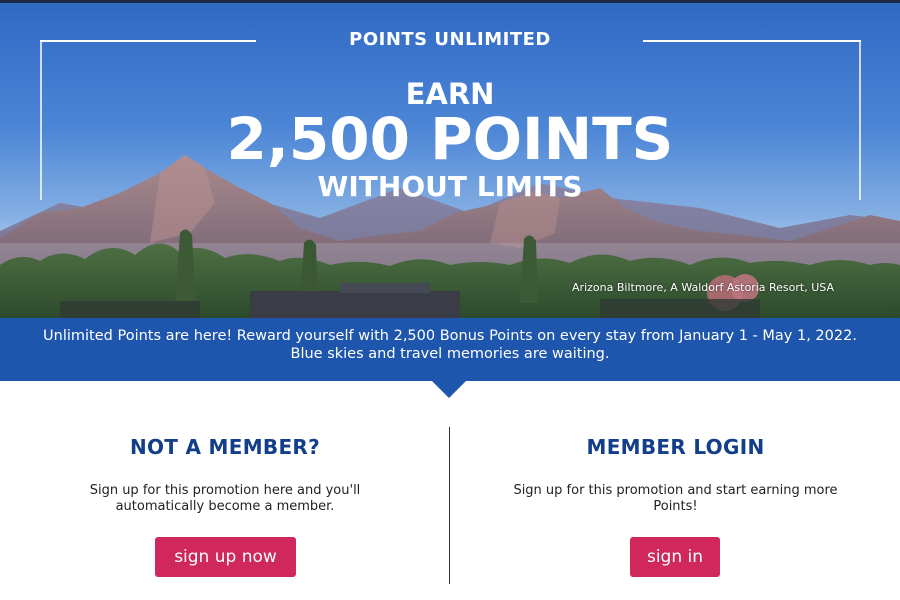  Describe the element at coordinates (450, 186) in the screenshot. I see `hero-subheading: WITHOUT LIMITS` at that location.